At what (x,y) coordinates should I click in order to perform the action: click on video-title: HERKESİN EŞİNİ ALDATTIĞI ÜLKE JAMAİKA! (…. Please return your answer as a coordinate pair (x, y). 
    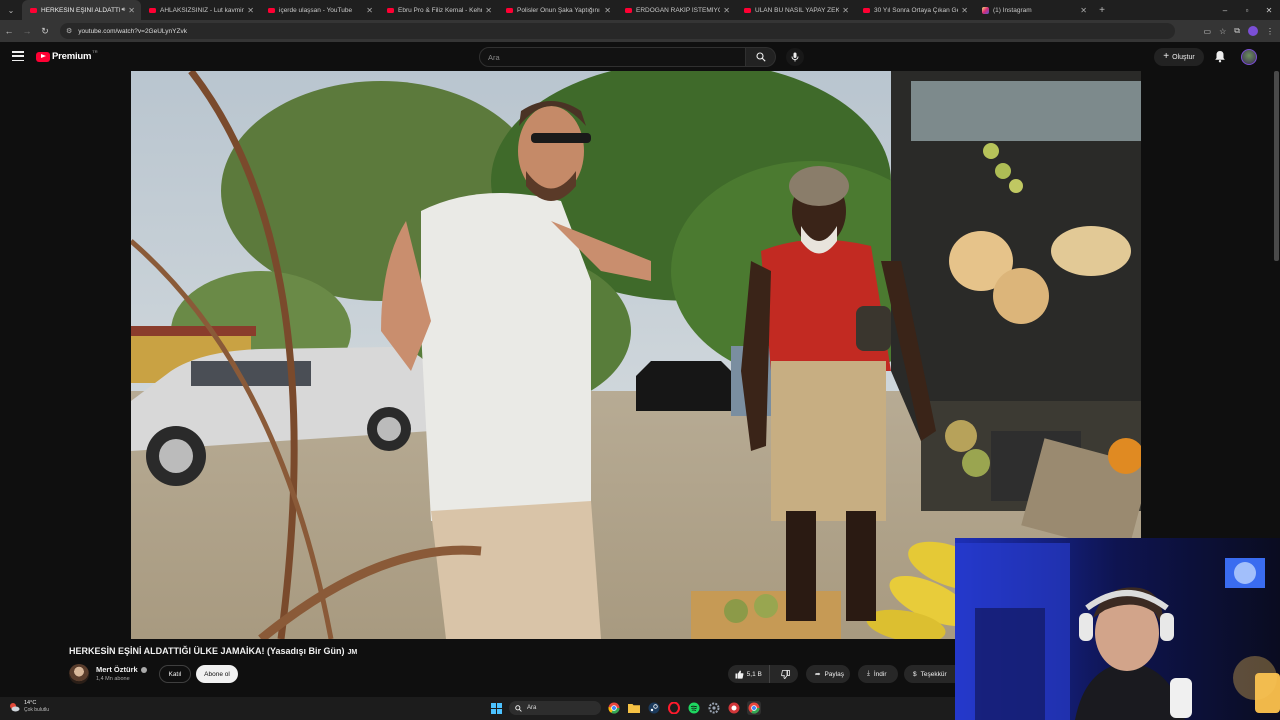
    Looking at the image, I should click on (213, 651).